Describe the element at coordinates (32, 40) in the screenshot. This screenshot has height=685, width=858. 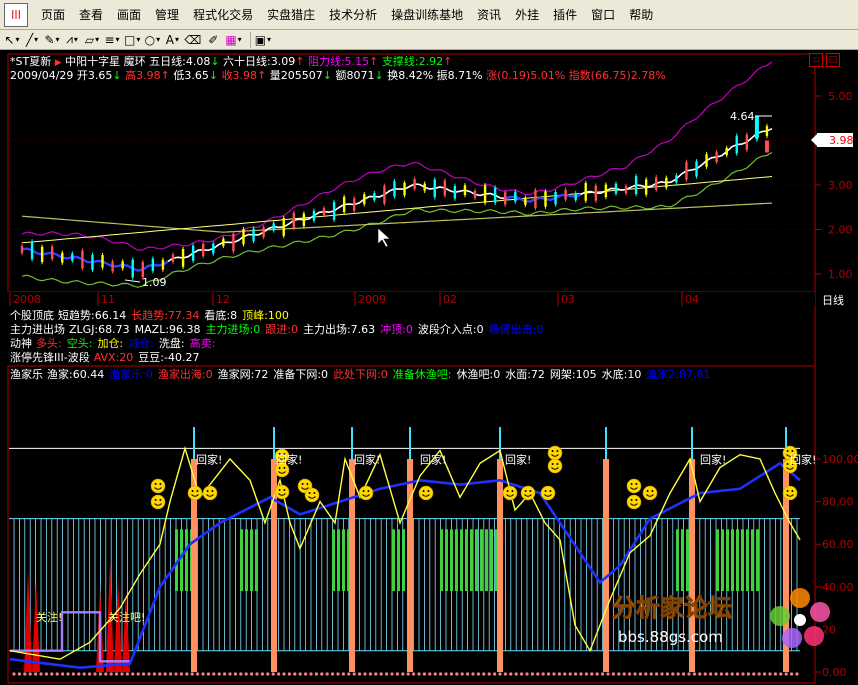
I see `line-tool-icon: ╱ ▾` at that location.